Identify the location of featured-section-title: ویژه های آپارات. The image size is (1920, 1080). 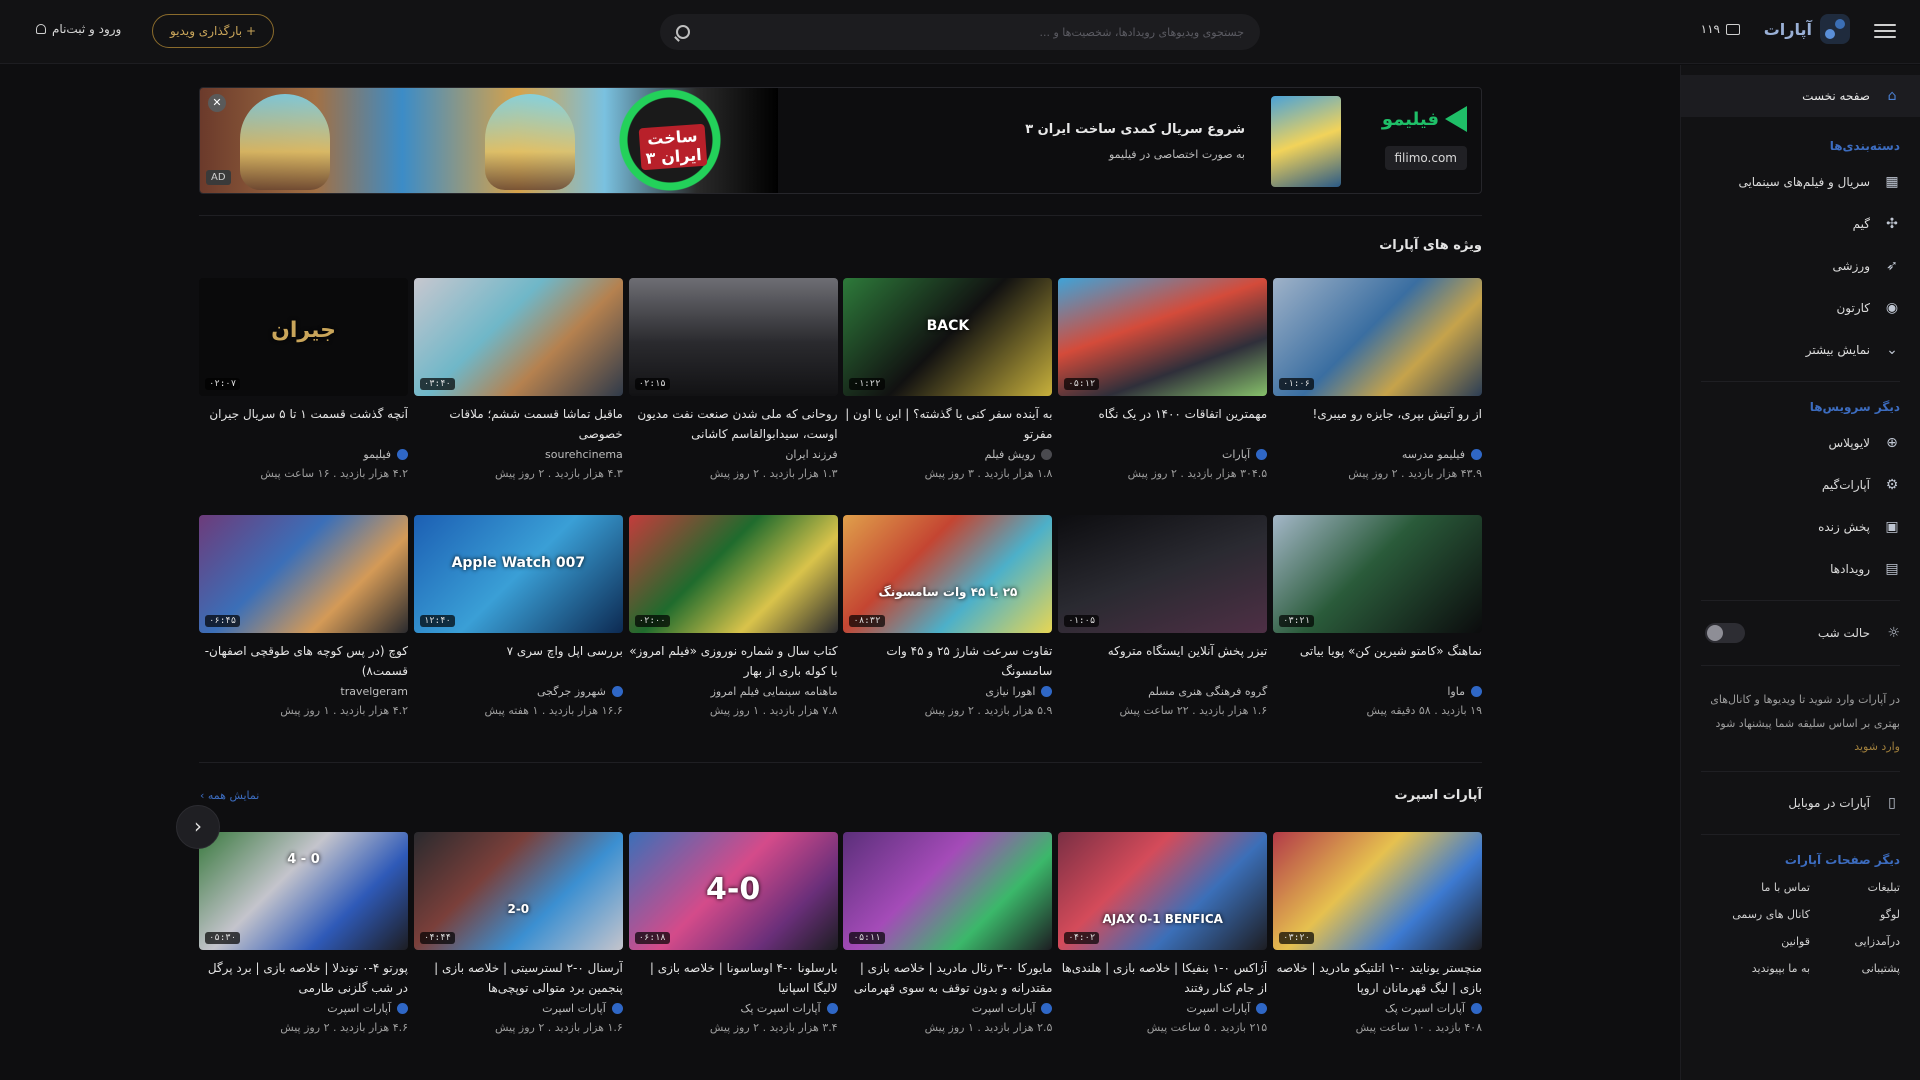
(1430, 245).